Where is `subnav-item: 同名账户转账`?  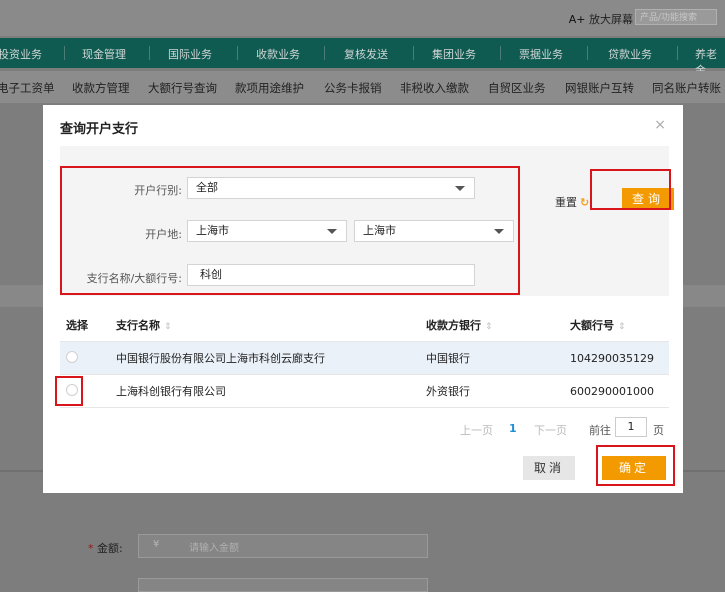
subnav-item: 同名账户转账 is located at coordinates (686, 88).